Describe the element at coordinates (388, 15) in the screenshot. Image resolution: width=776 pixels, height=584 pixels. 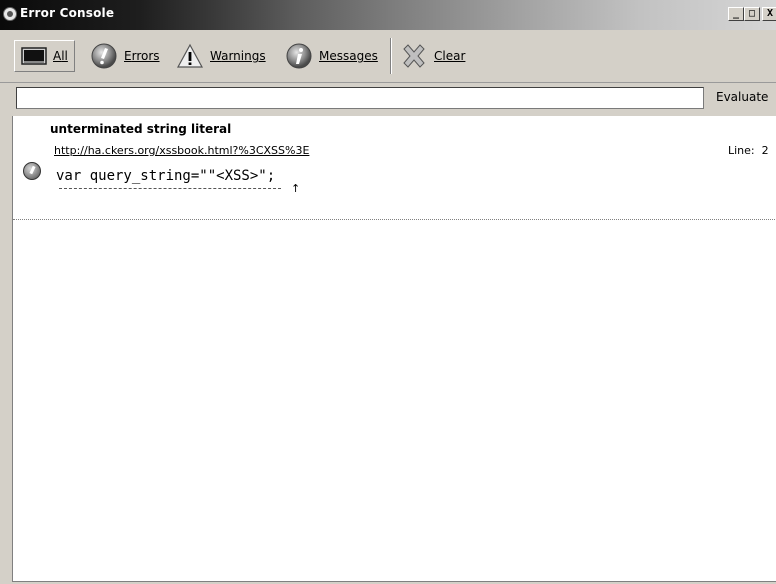
I see `title-bar: Error Console _ □ X` at that location.